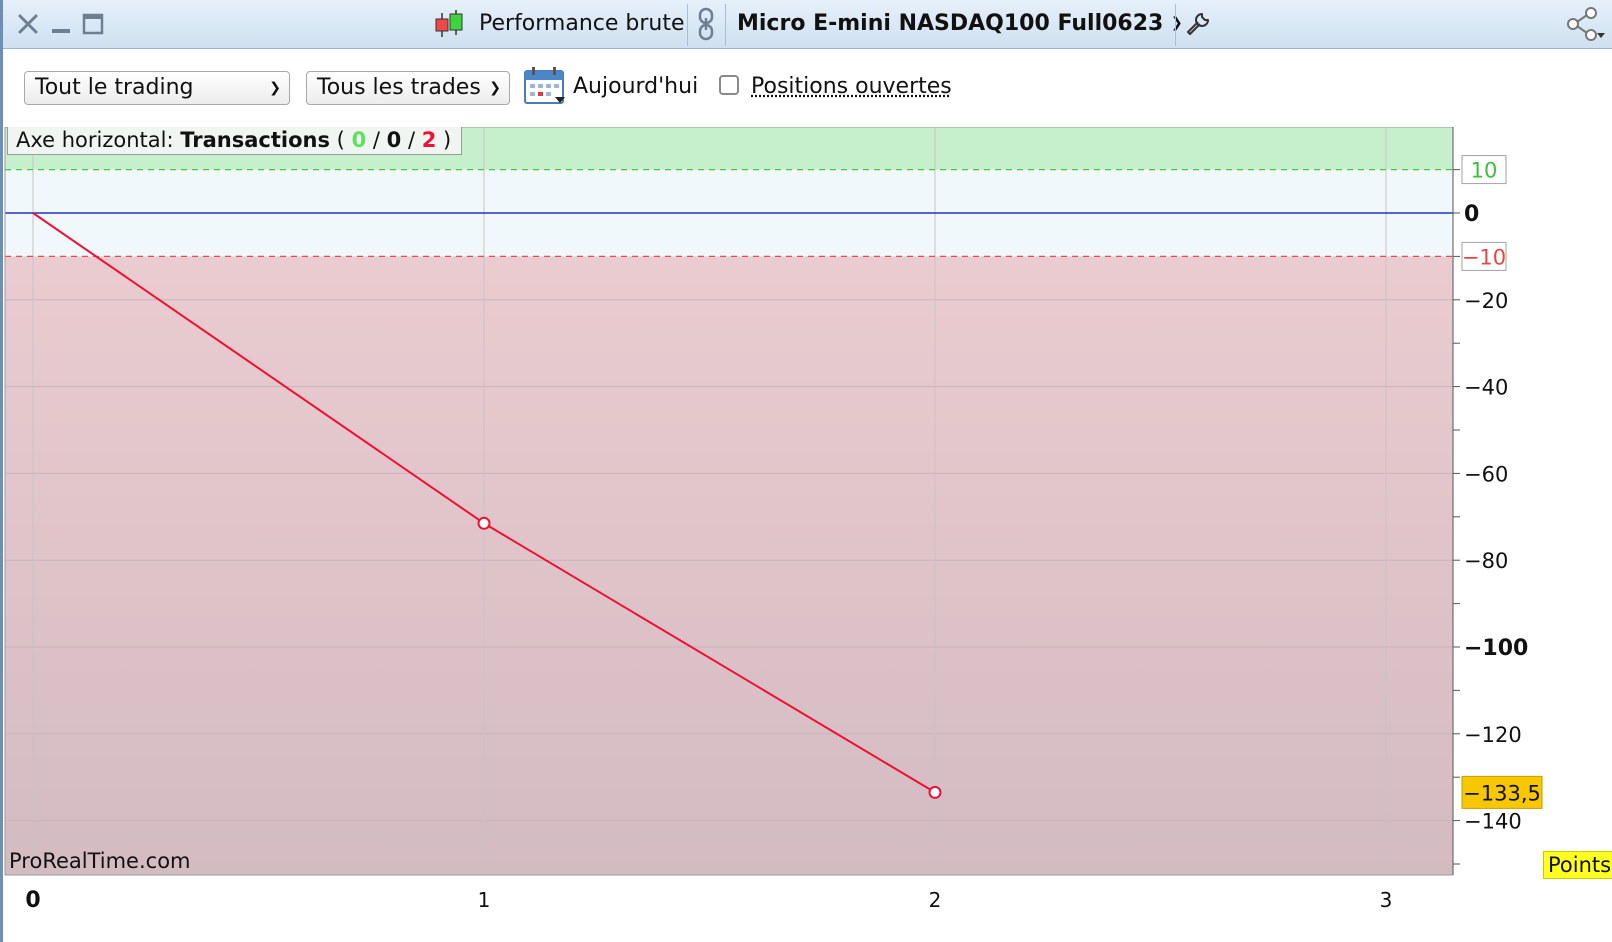 This screenshot has width=1612, height=942. What do you see at coordinates (1493, 822) in the screenshot?
I see `y-tick-label: −140` at bounding box center [1493, 822].